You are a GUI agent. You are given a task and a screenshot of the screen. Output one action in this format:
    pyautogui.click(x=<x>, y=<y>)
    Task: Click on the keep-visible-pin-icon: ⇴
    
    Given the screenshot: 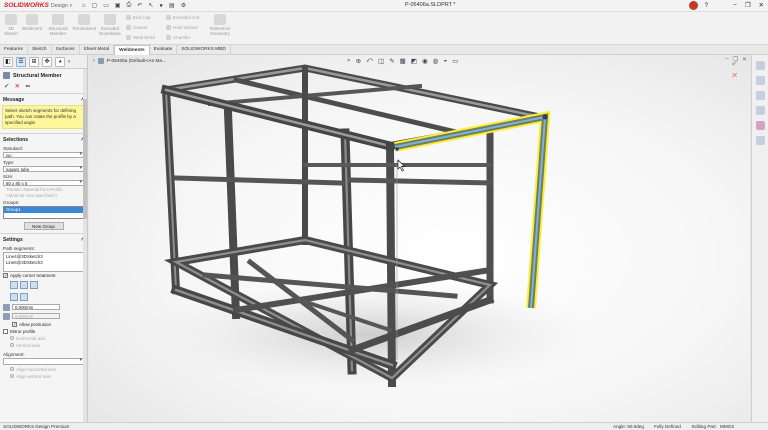 What is the action you would take?
    pyautogui.click(x=27, y=86)
    